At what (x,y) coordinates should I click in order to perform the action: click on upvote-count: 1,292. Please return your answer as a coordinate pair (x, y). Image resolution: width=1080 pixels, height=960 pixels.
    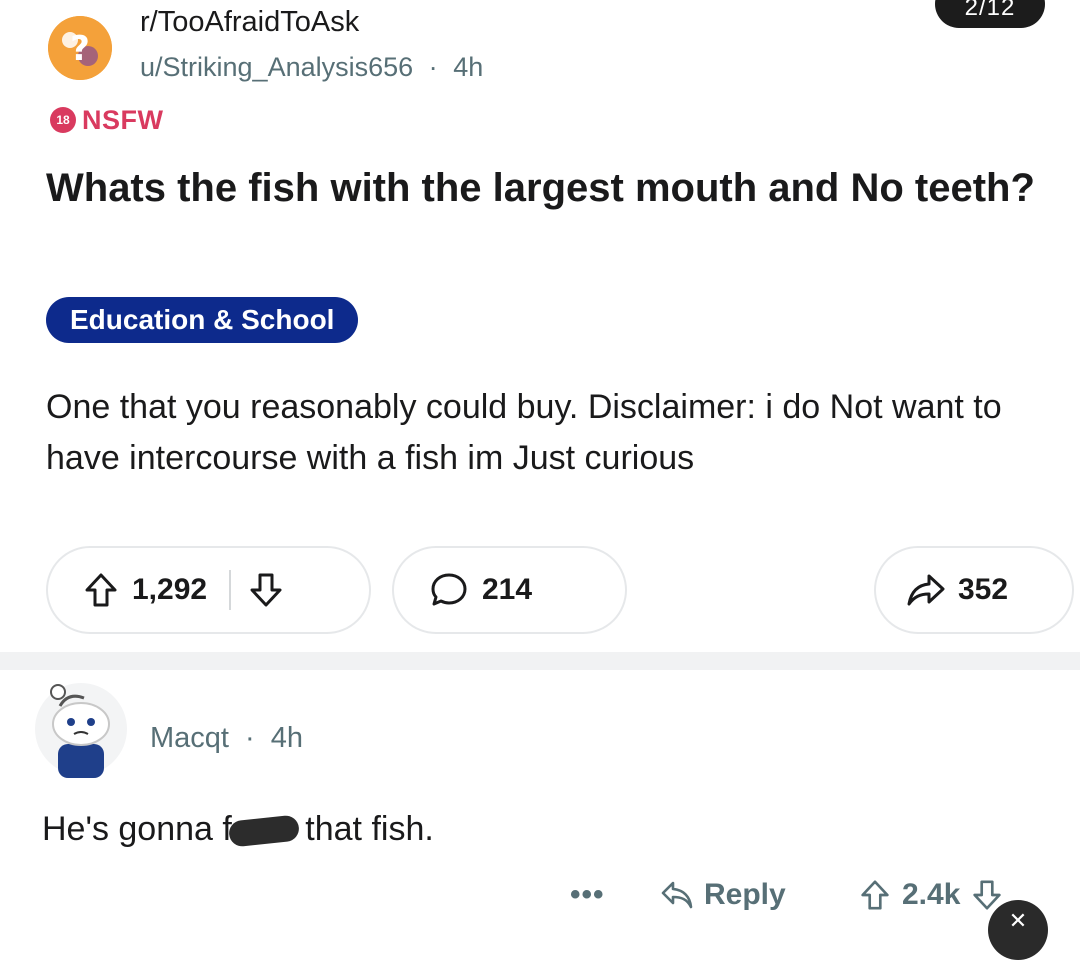
    Looking at the image, I should click on (170, 589).